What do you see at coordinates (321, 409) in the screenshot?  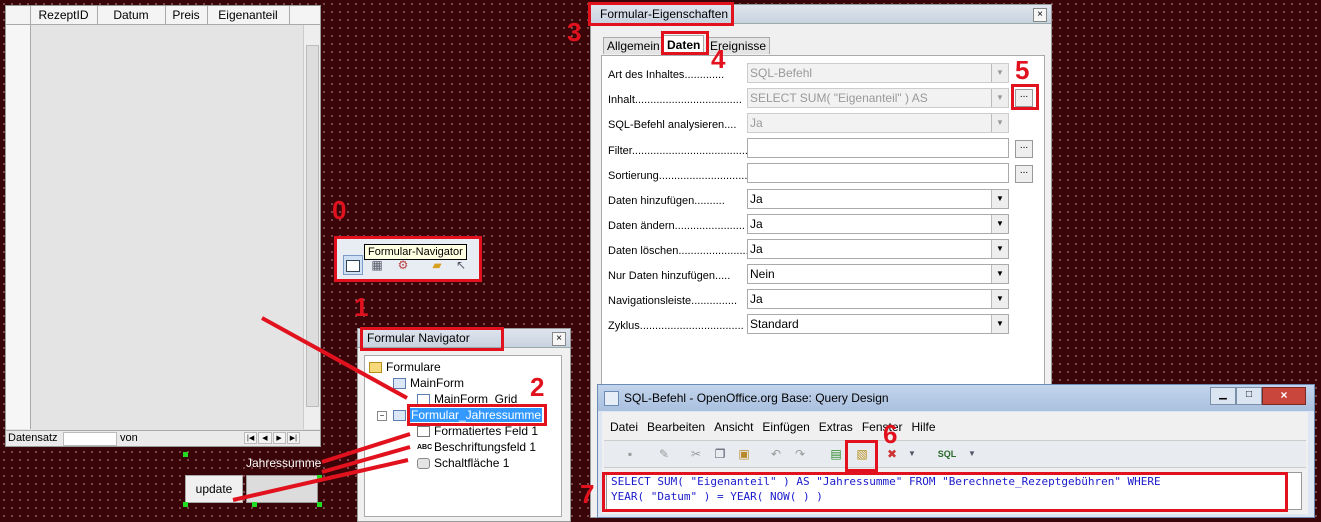 I see `connector-lines` at bounding box center [321, 409].